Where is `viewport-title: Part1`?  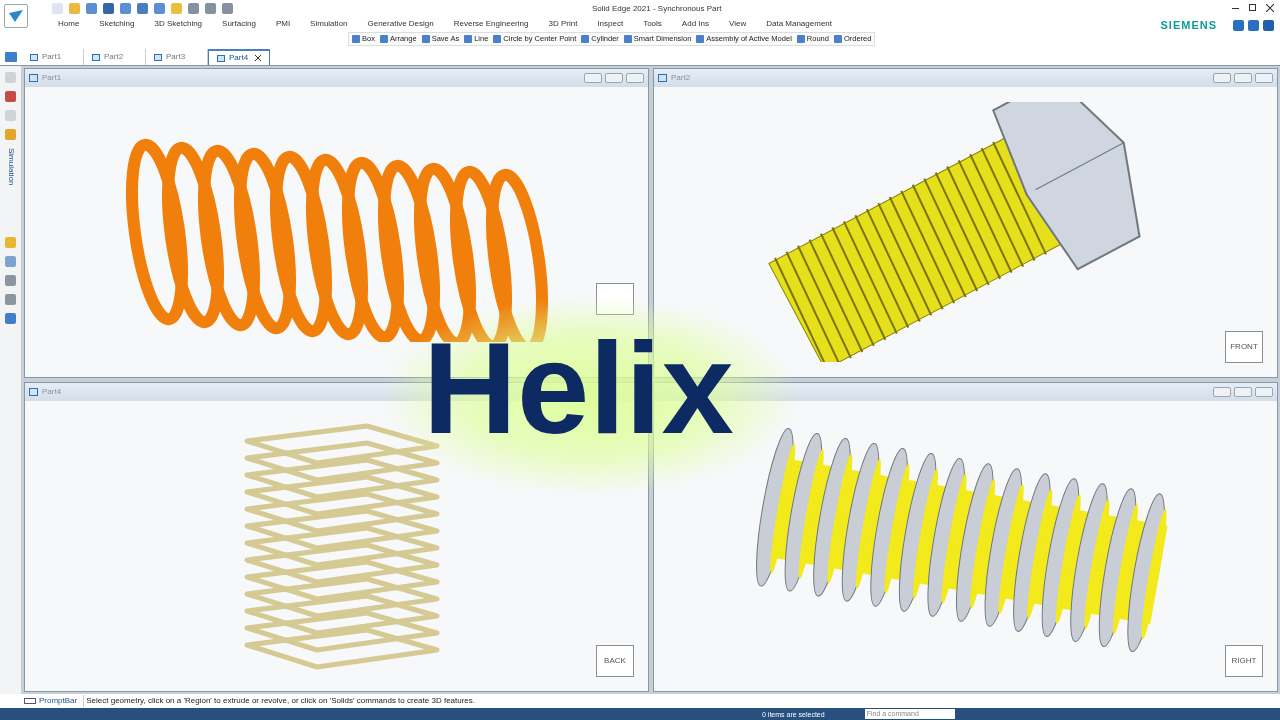
viewport-title: Part1 is located at coordinates (52, 78).